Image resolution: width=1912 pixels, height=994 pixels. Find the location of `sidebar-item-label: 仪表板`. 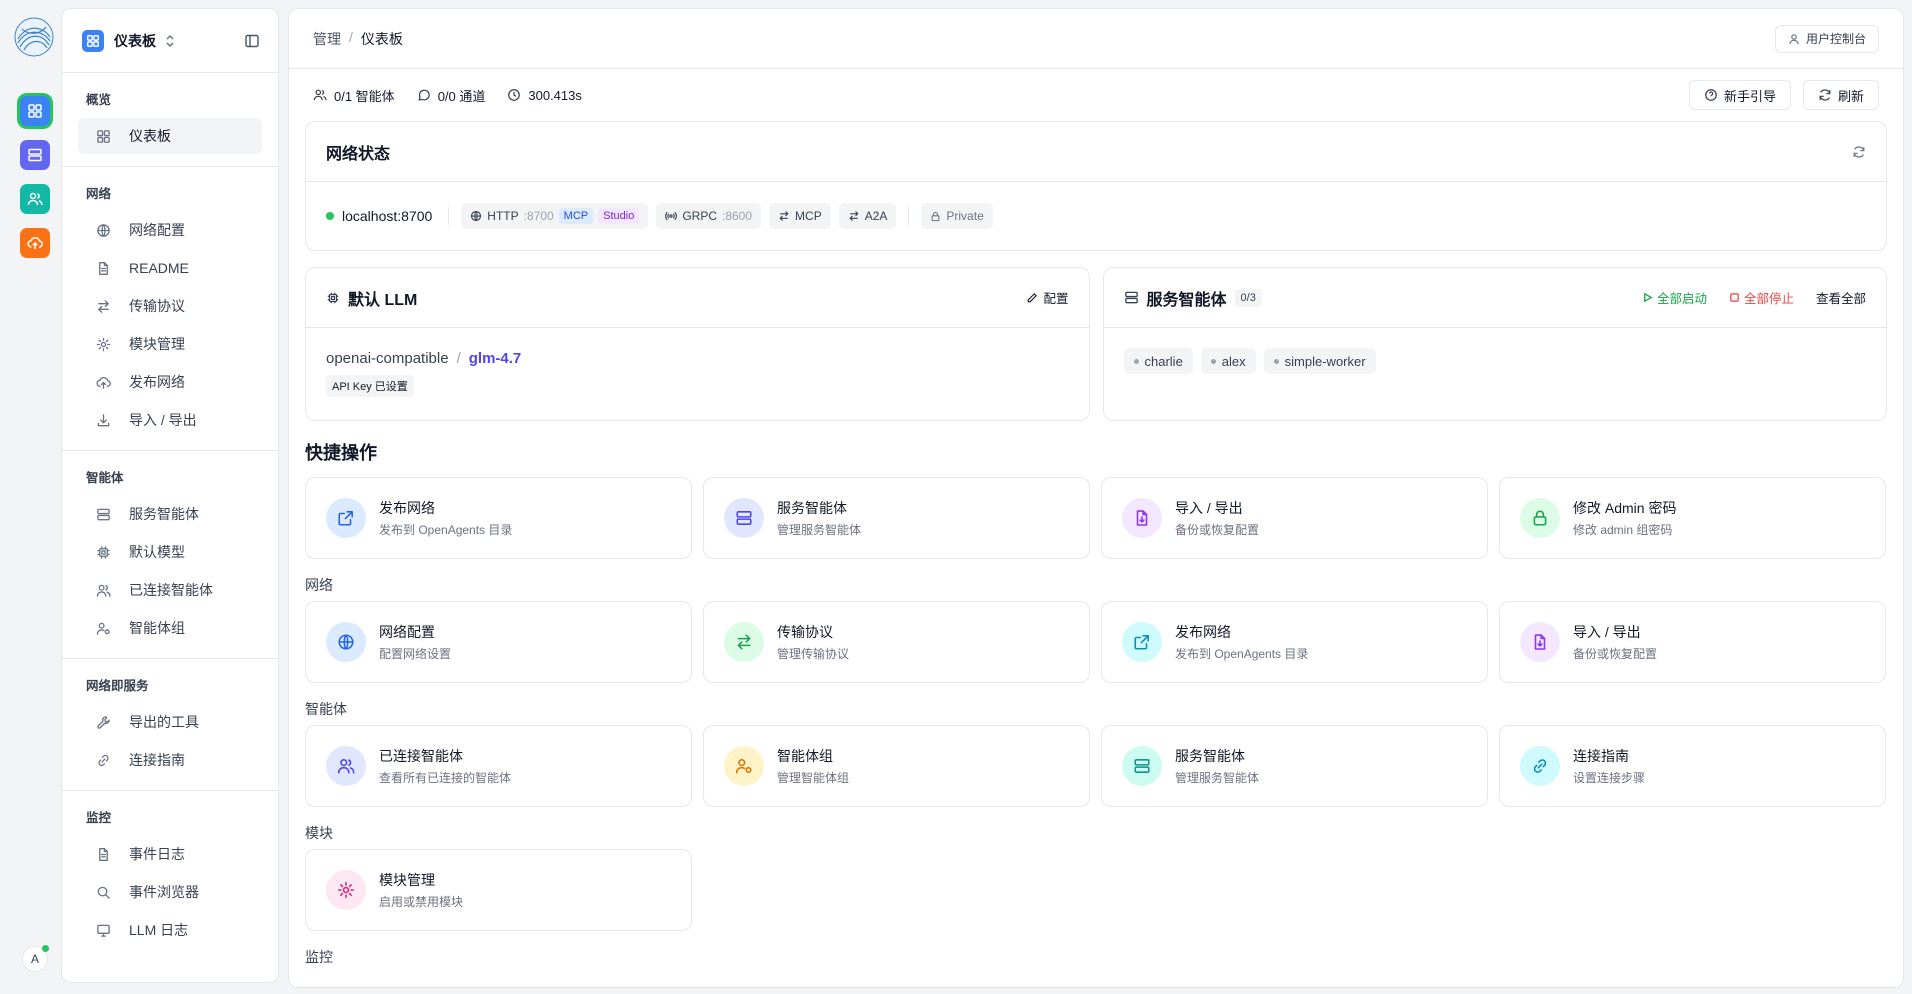

sidebar-item-label: 仪表板 is located at coordinates (150, 136).